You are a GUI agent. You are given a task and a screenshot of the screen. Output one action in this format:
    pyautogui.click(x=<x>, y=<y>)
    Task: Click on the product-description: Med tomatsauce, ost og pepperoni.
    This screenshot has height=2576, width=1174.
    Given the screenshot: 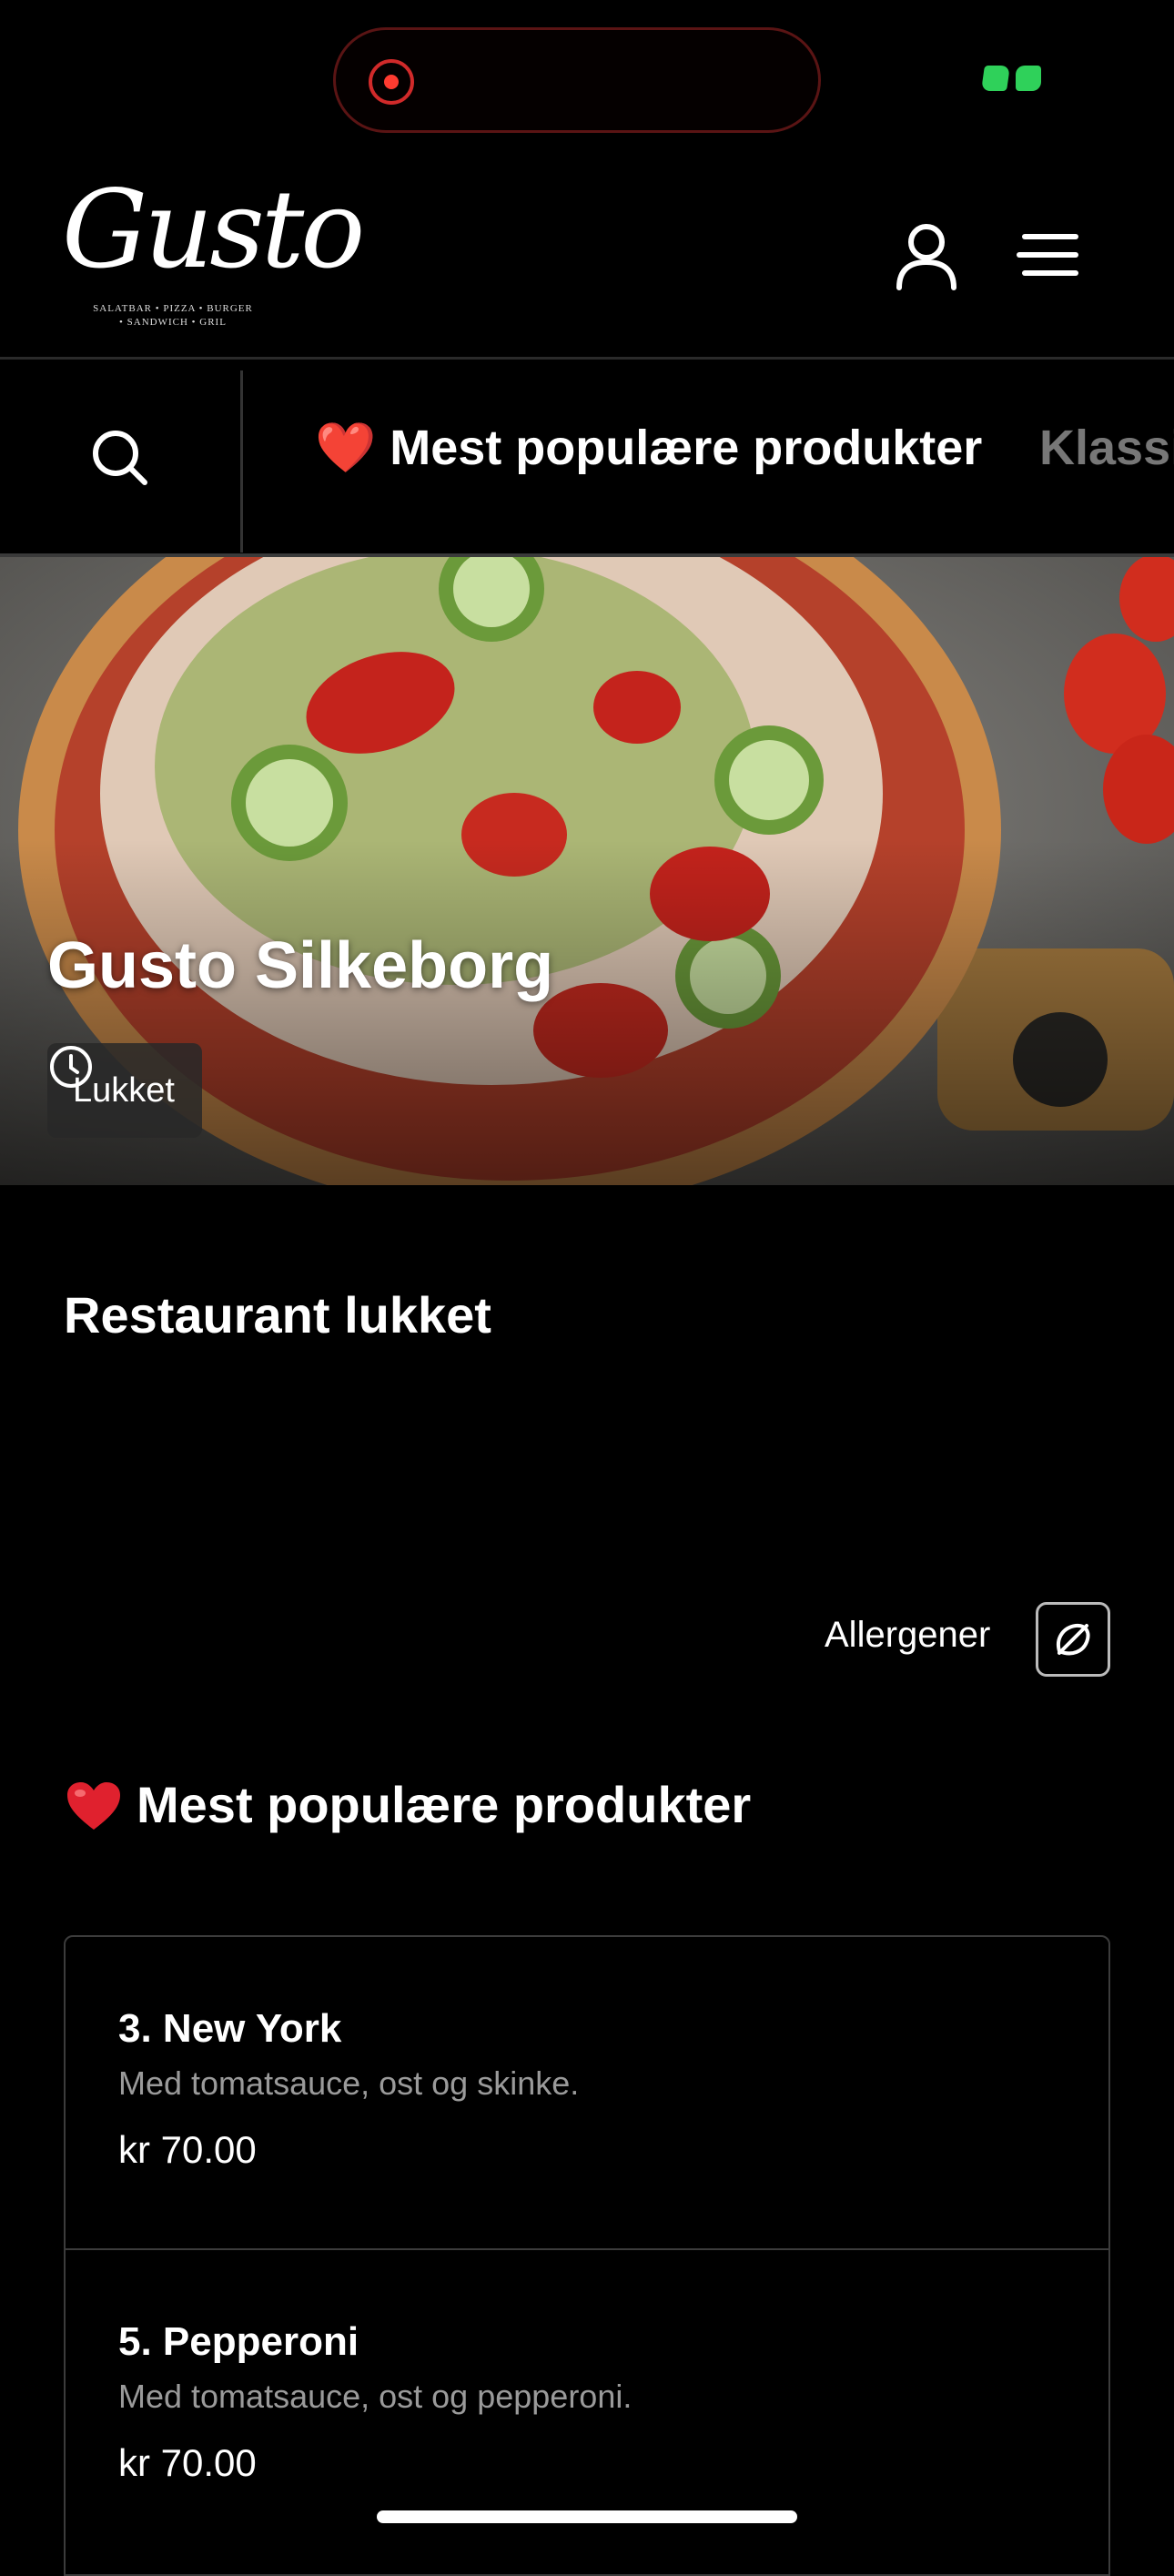 What is the action you would take?
    pyautogui.click(x=376, y=2396)
    